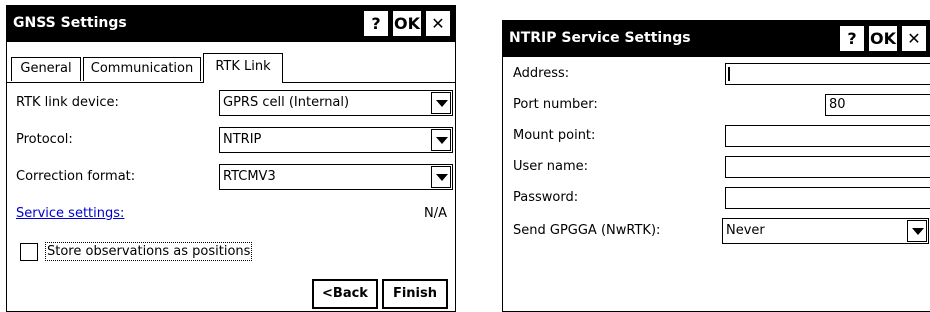  What do you see at coordinates (551, 166) in the screenshot?
I see `user-name-label: User name:` at bounding box center [551, 166].